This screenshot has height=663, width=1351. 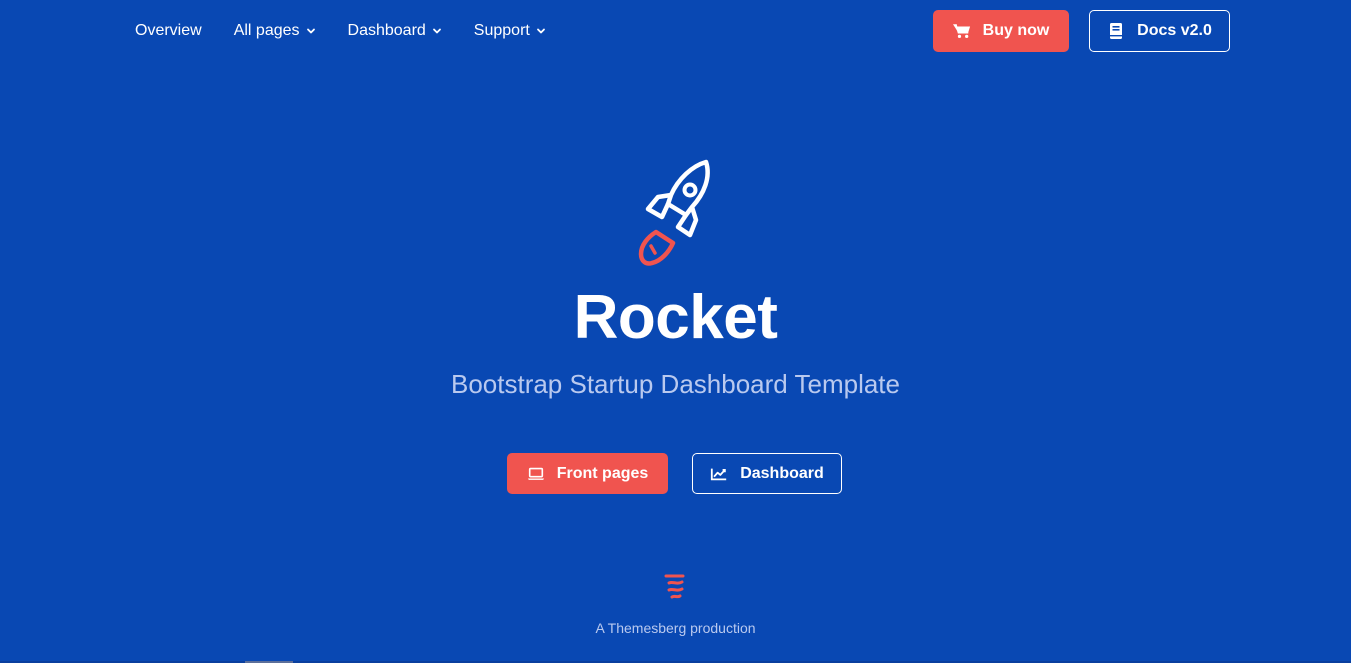 I want to click on front-pages-button: Front pages, so click(x=587, y=473).